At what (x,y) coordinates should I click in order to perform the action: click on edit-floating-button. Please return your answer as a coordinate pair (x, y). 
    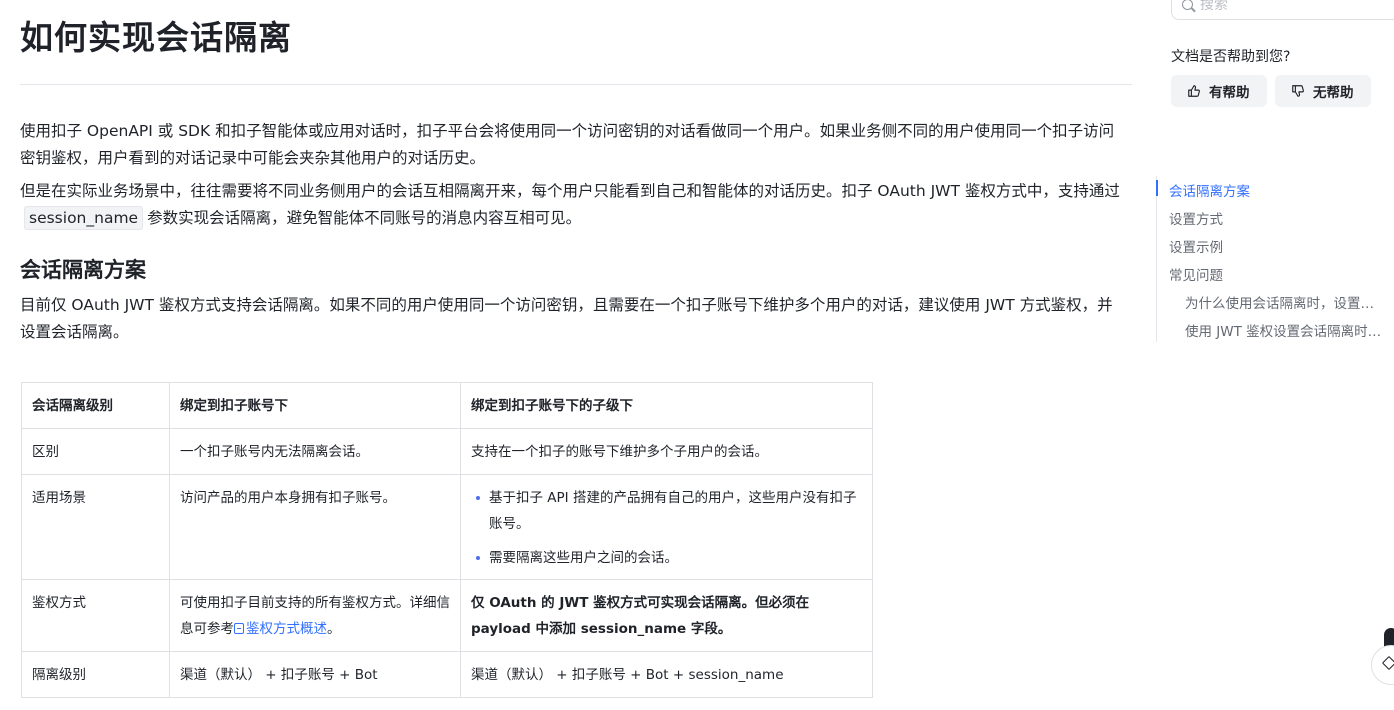
    Looking at the image, I should click on (1382, 665).